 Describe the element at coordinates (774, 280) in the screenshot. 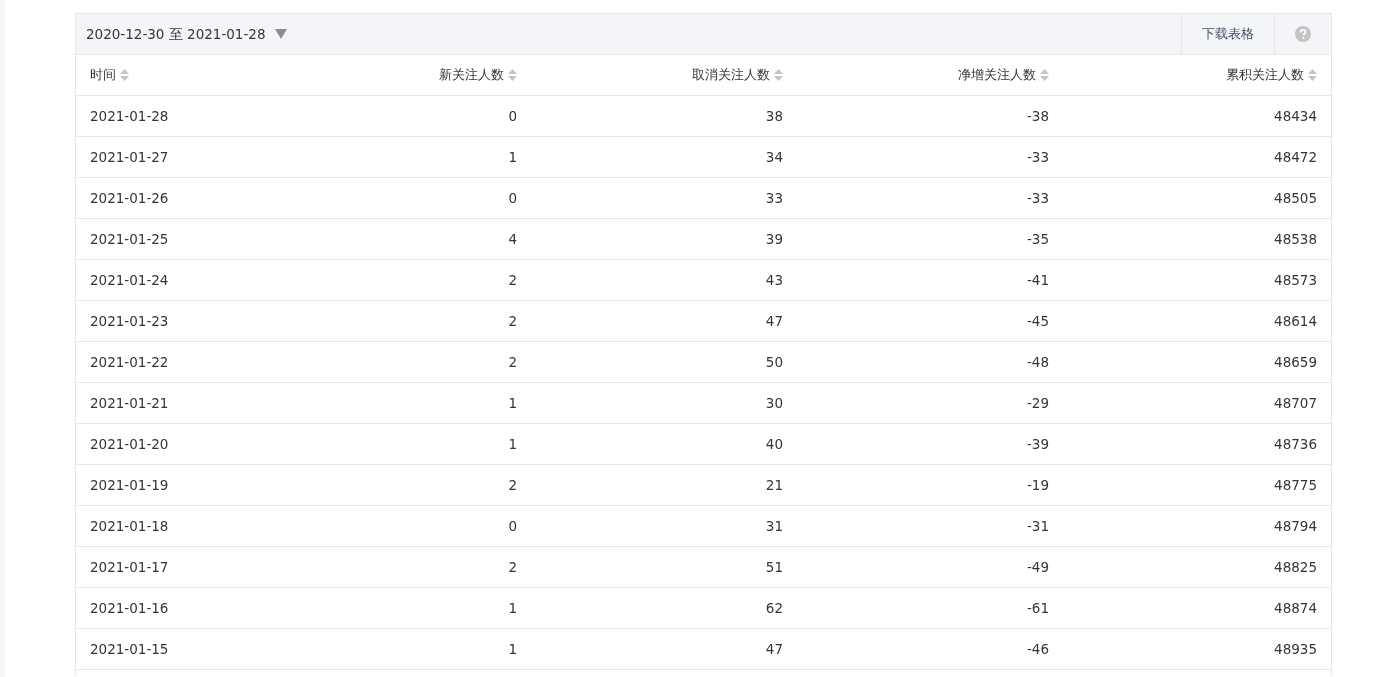

I see `table-cell-text: 43` at that location.